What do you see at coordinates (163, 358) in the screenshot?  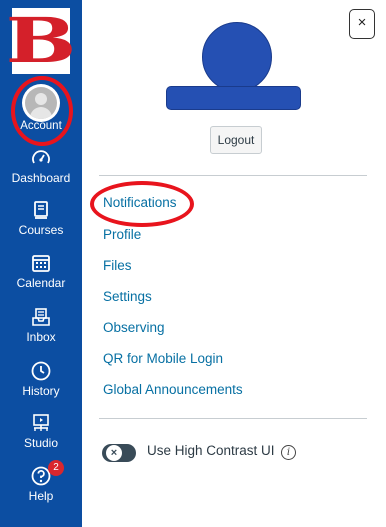 I see `link-qr-mobile-login: QR for Mobile Login` at bounding box center [163, 358].